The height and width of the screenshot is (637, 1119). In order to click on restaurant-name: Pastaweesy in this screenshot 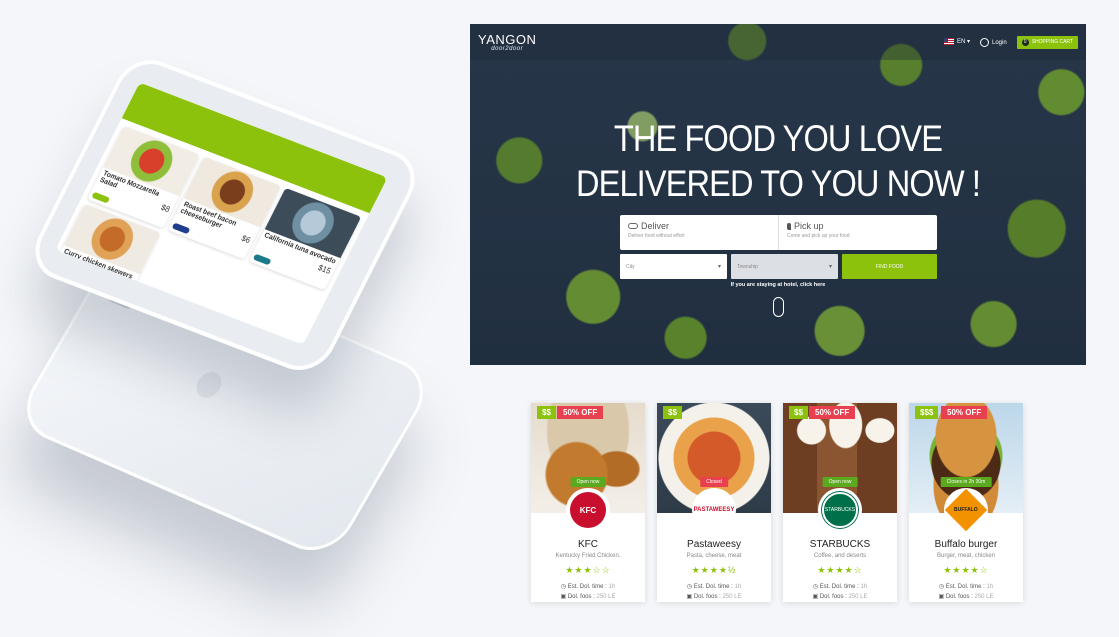, I will do `click(714, 544)`.